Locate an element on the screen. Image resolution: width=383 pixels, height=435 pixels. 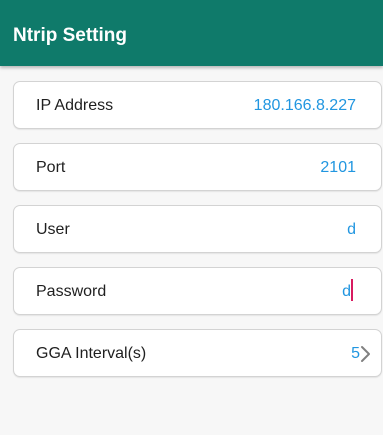
user-label: User is located at coordinates (53, 229).